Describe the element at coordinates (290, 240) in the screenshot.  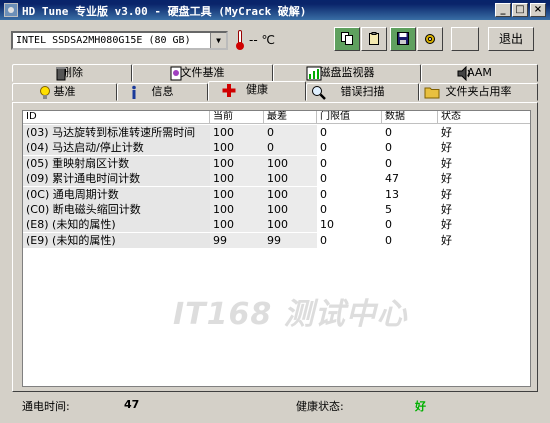
I see `worst-value-cell: 99` at that location.